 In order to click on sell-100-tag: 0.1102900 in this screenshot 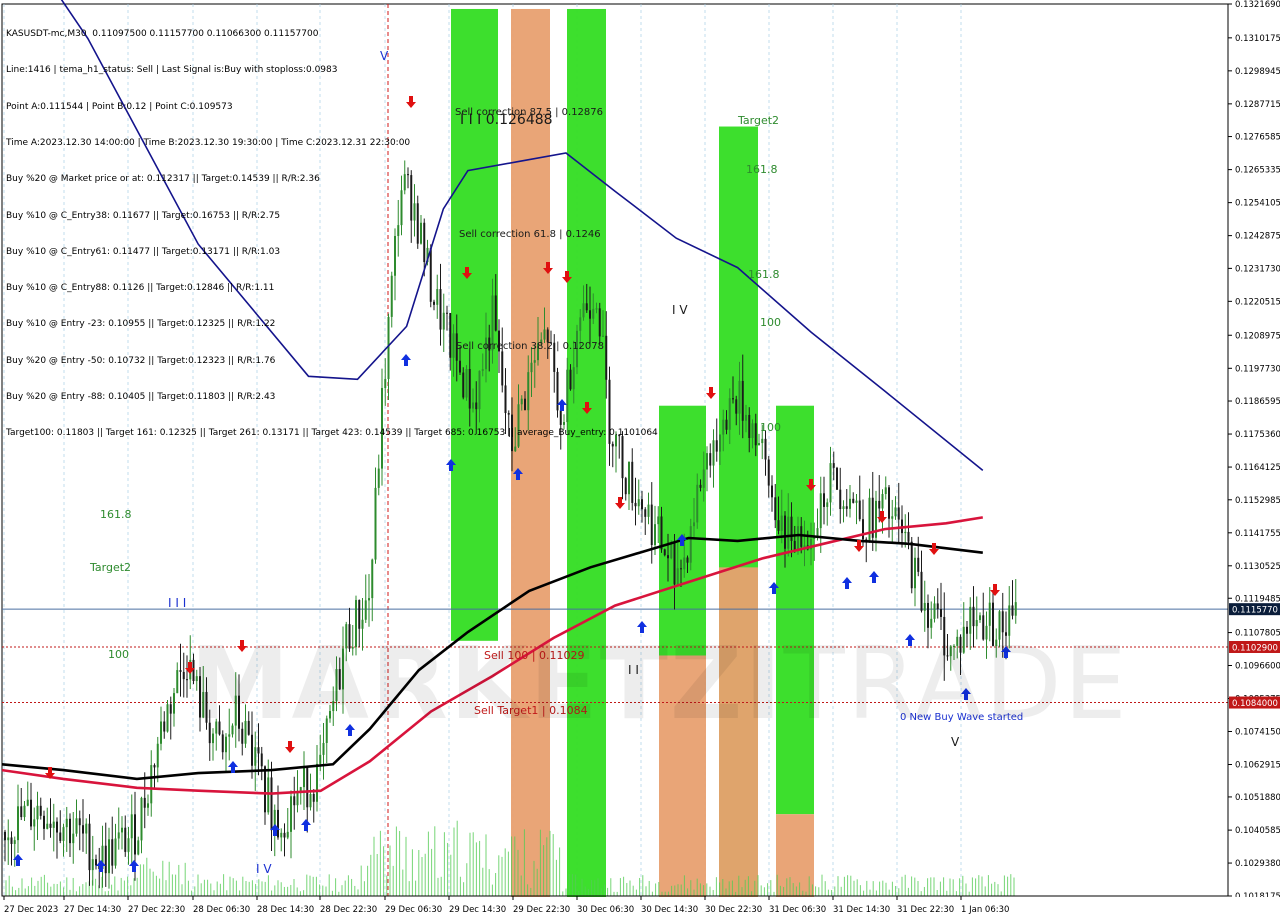, I will do `click(1255, 648)`.